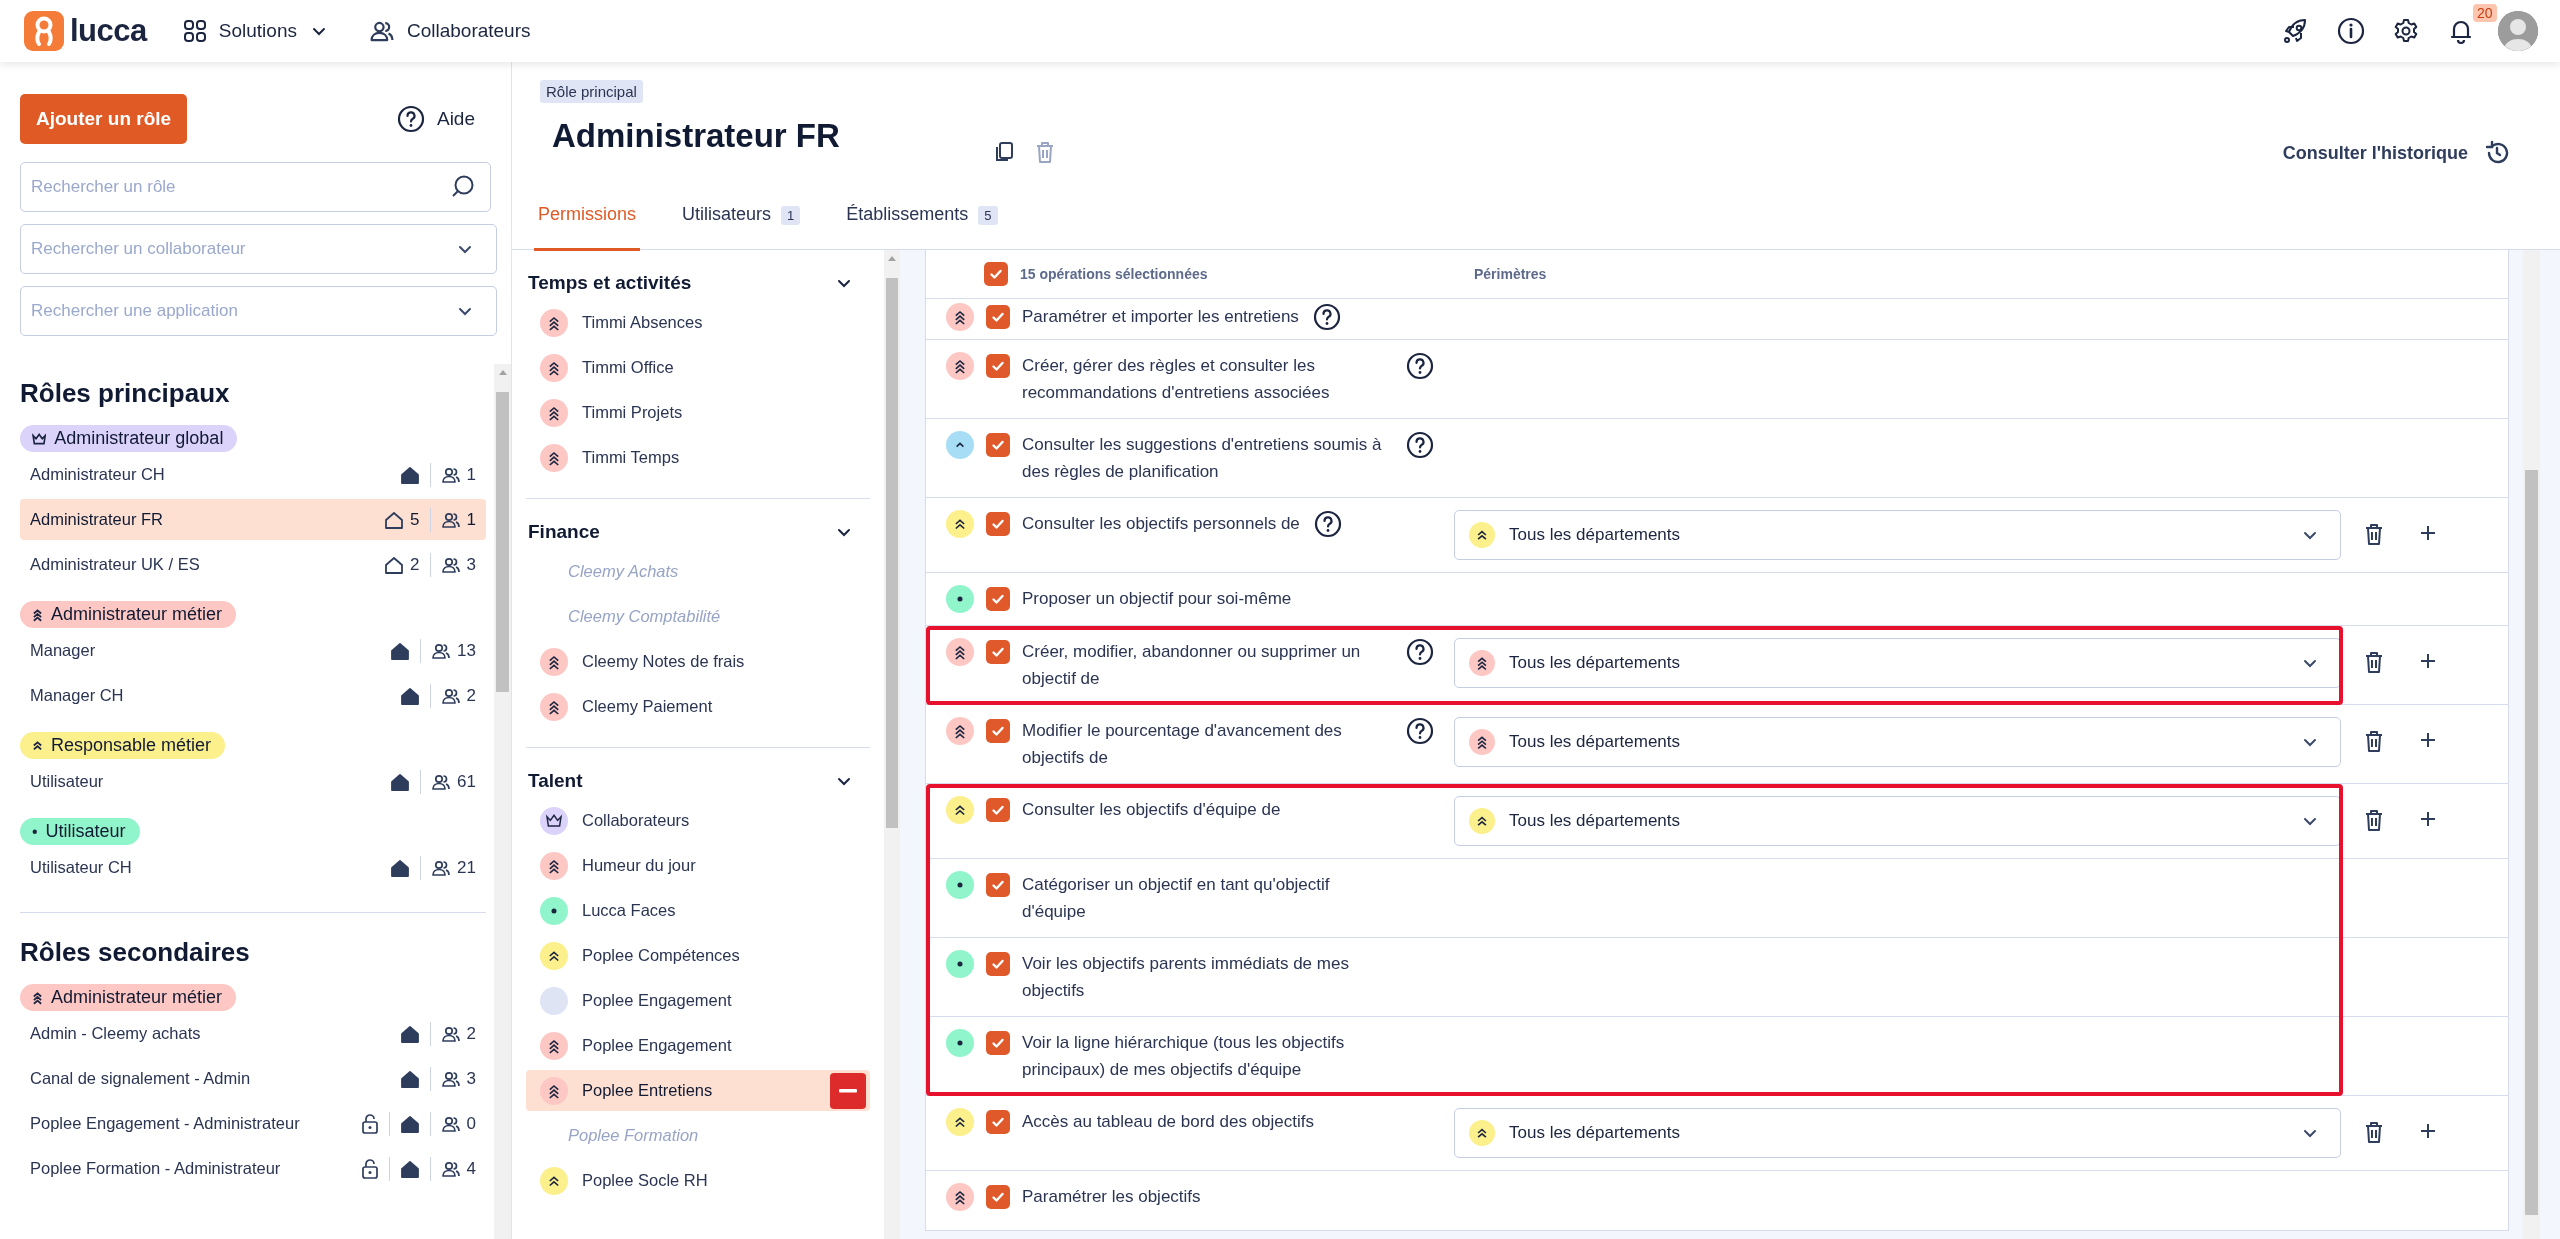 This screenshot has width=2560, height=1239. I want to click on select-field: Rechercher un collaborateur, so click(258, 249).